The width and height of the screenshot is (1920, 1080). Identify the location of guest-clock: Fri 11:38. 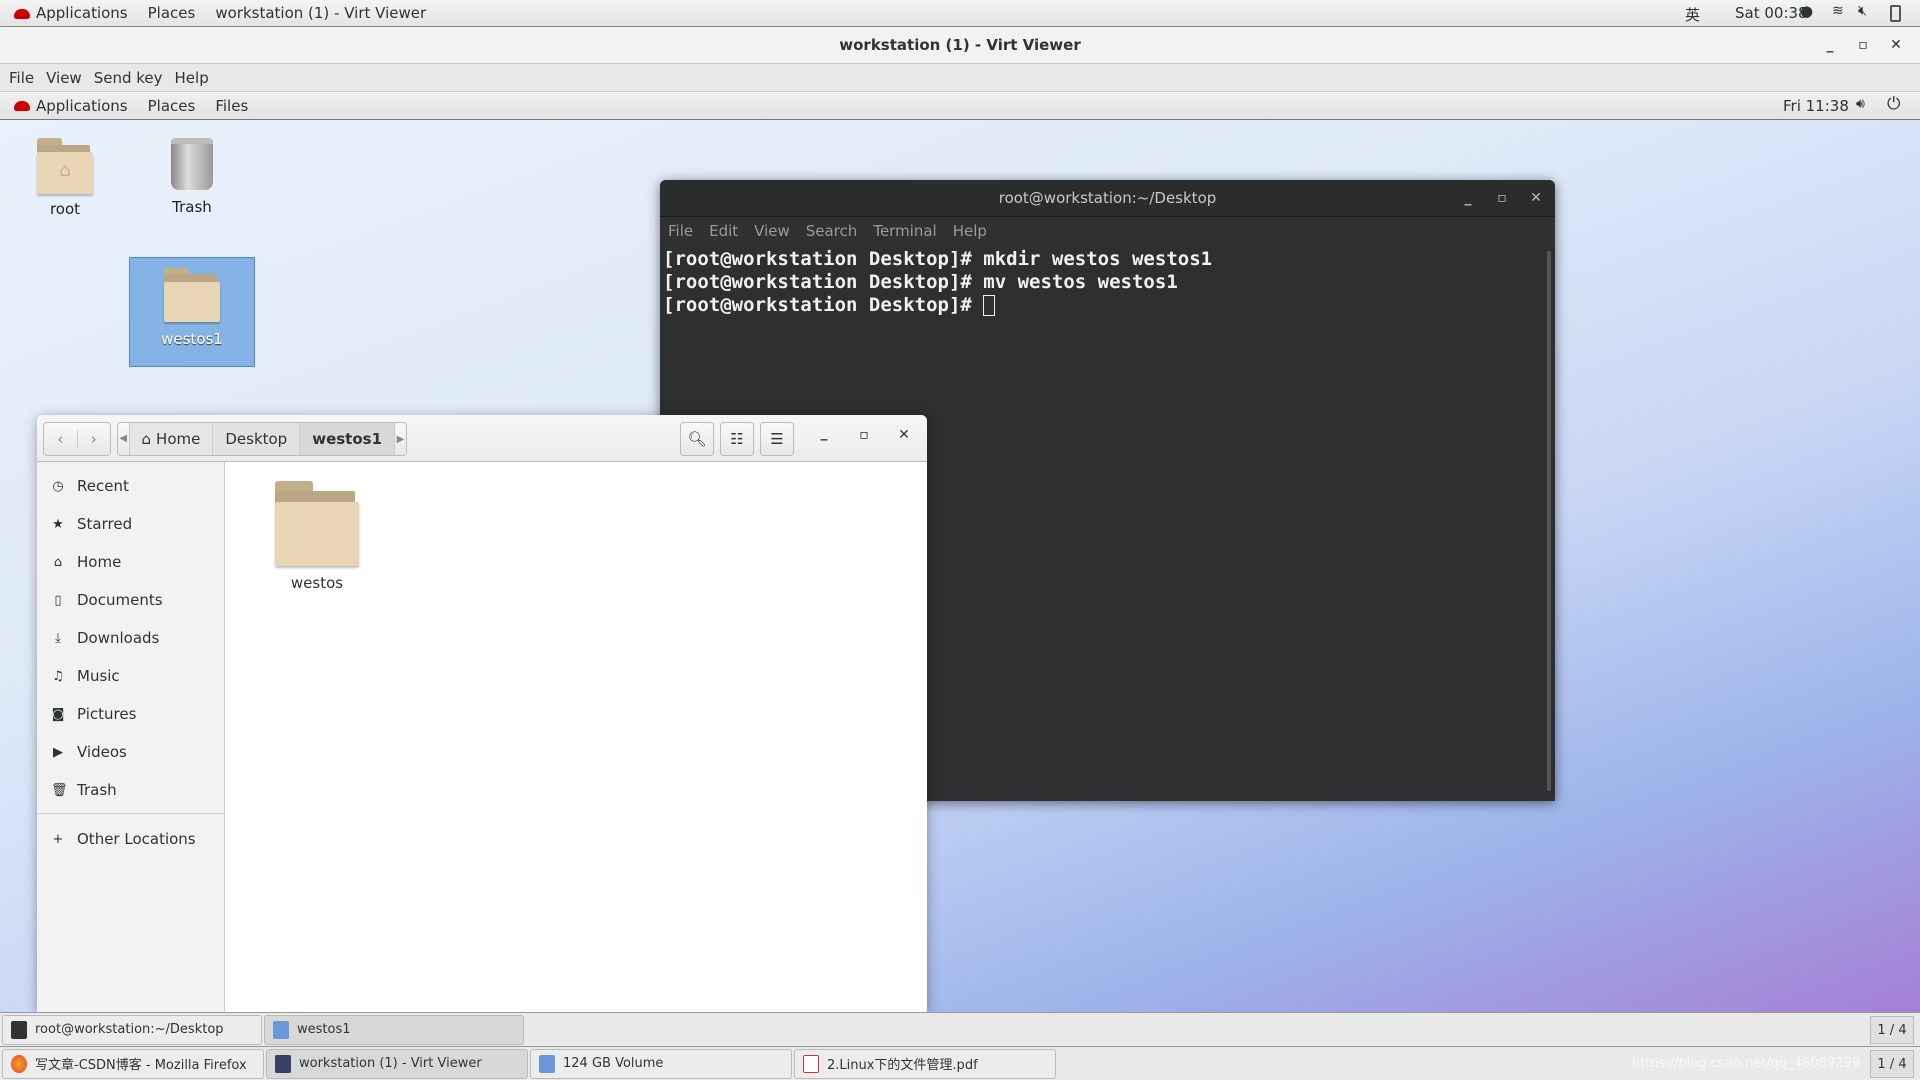
(1816, 106).